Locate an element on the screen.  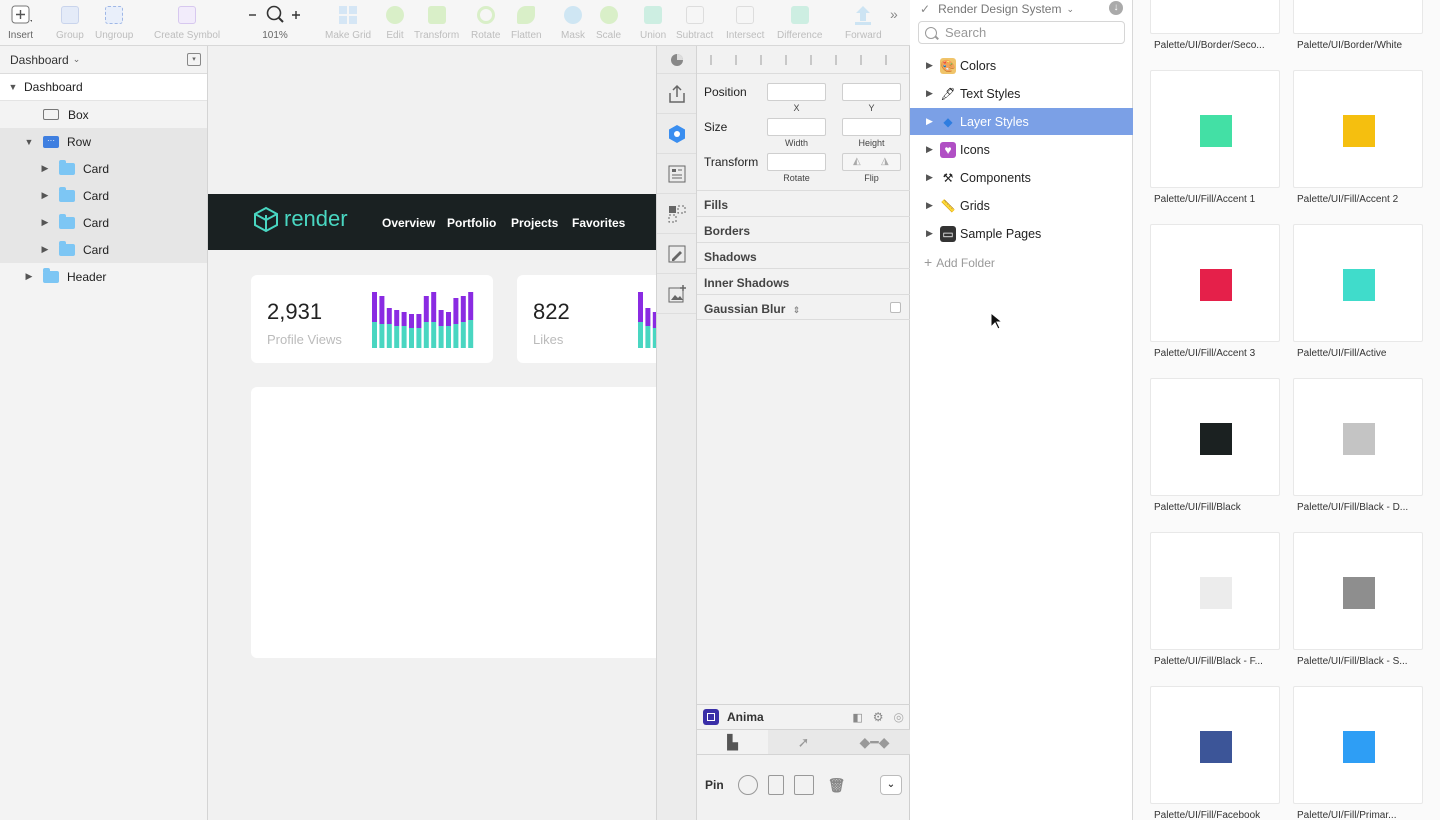
tab-links: ◆━◆ is located at coordinates (874, 742).